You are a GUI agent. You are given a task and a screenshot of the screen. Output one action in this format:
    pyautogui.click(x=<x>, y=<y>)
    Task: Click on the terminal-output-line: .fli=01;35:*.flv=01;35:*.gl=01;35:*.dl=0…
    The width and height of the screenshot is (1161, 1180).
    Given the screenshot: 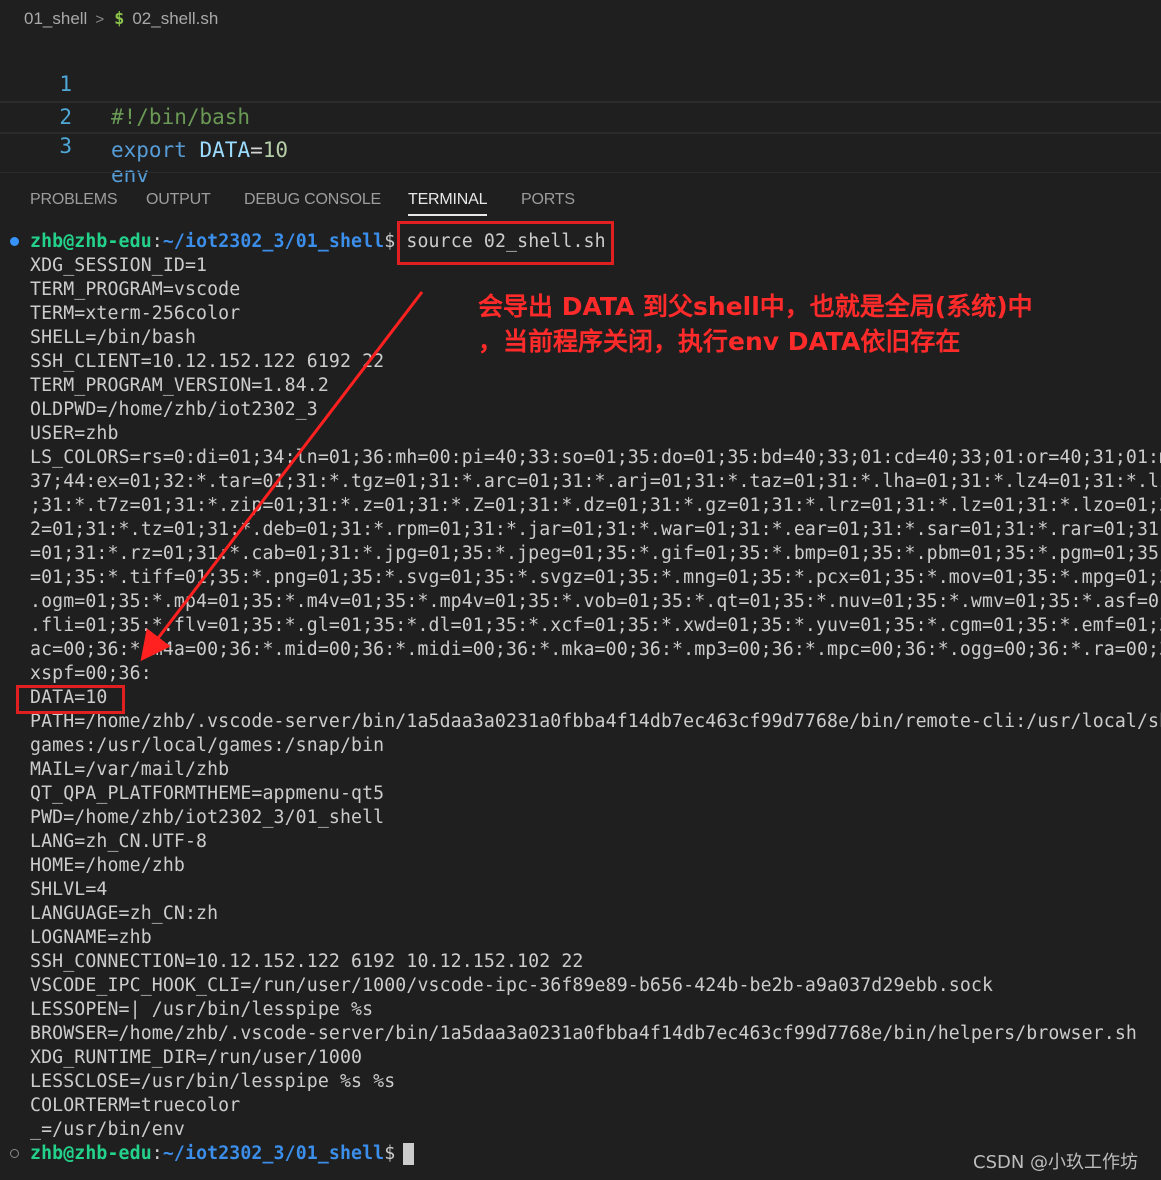 What is the action you would take?
    pyautogui.click(x=595, y=625)
    